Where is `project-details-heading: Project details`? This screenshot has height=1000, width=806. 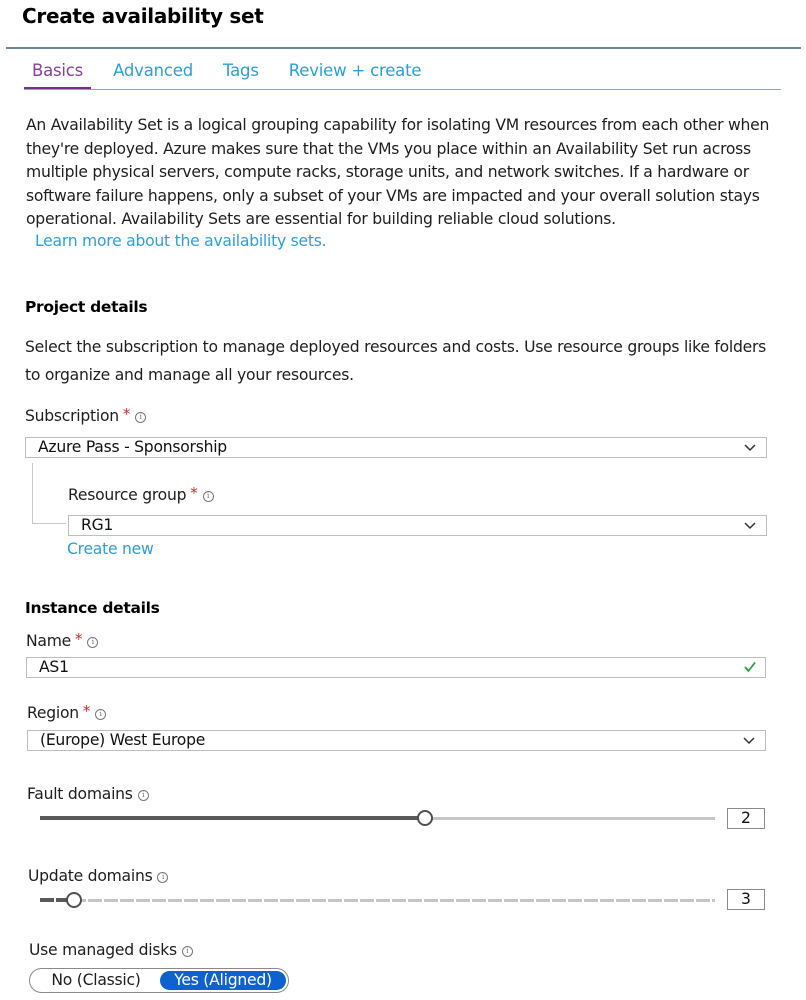 project-details-heading: Project details is located at coordinates (86, 307).